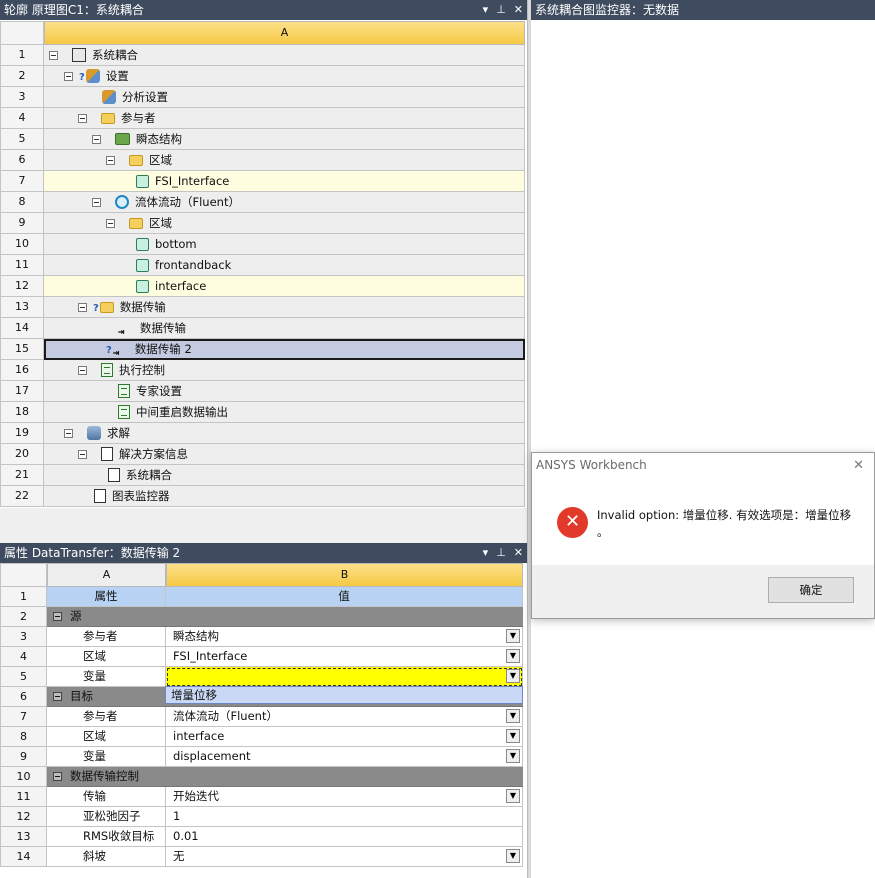  Describe the element at coordinates (284, 76) in the screenshot. I see `tree-item-setup: ? 设置` at that location.